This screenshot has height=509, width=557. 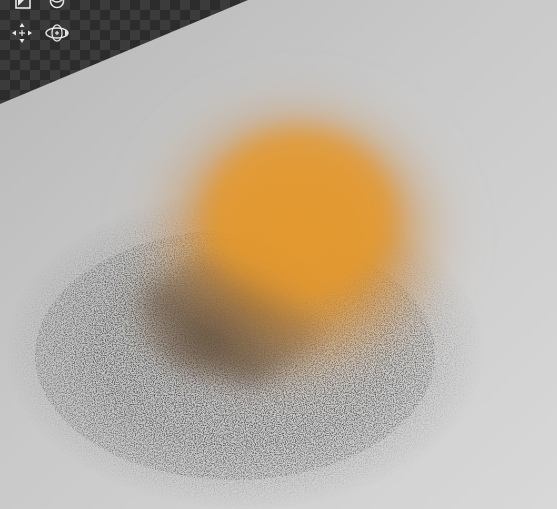 I want to click on pan-view-button, so click(x=22, y=33).